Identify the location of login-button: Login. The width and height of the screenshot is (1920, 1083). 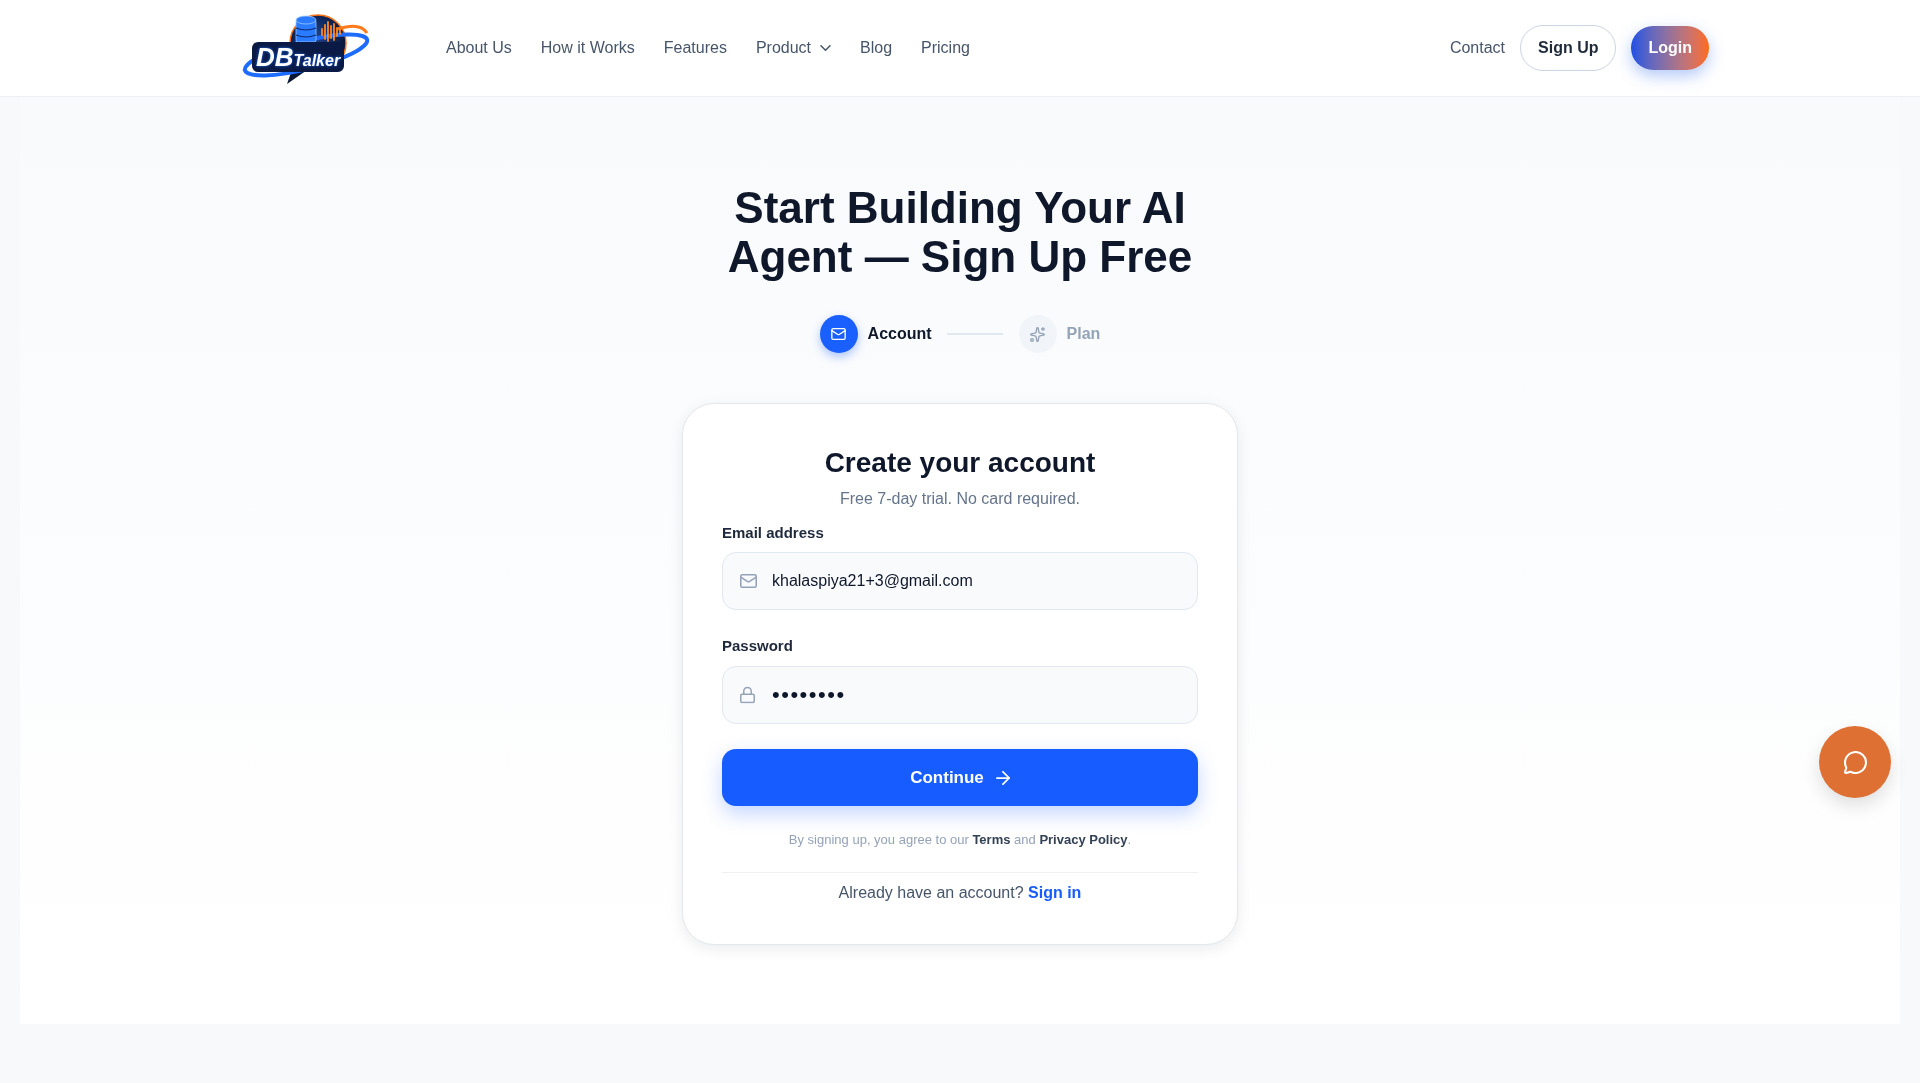
(1670, 48).